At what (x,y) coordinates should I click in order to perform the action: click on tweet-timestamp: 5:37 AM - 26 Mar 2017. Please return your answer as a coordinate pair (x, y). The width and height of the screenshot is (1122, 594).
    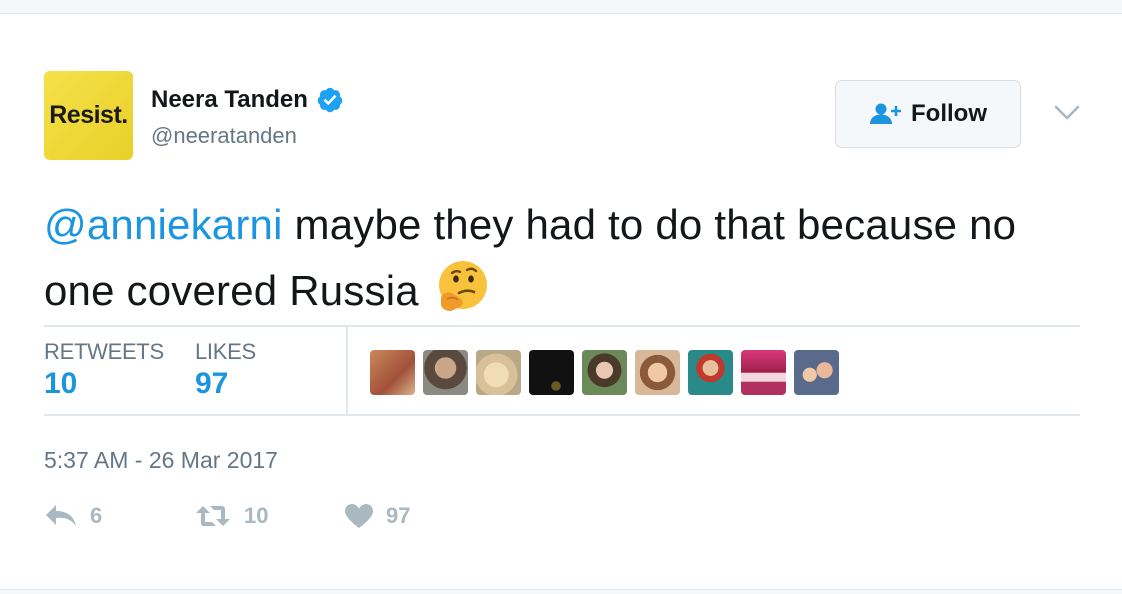
    Looking at the image, I should click on (161, 460).